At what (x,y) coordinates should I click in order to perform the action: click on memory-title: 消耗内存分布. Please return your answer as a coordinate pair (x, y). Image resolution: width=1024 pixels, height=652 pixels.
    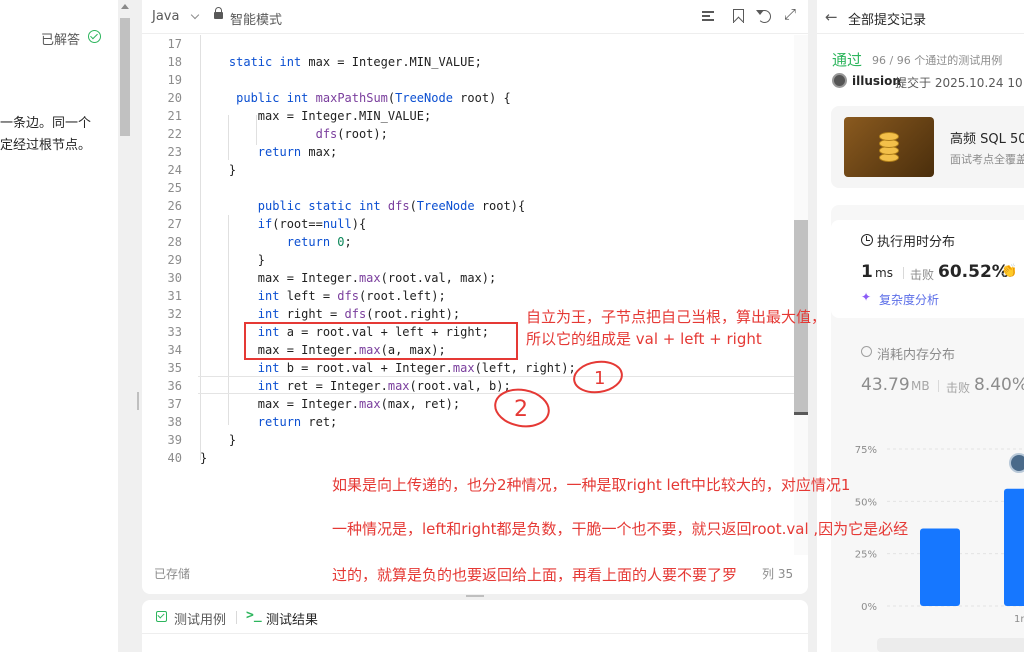
    Looking at the image, I should click on (916, 353).